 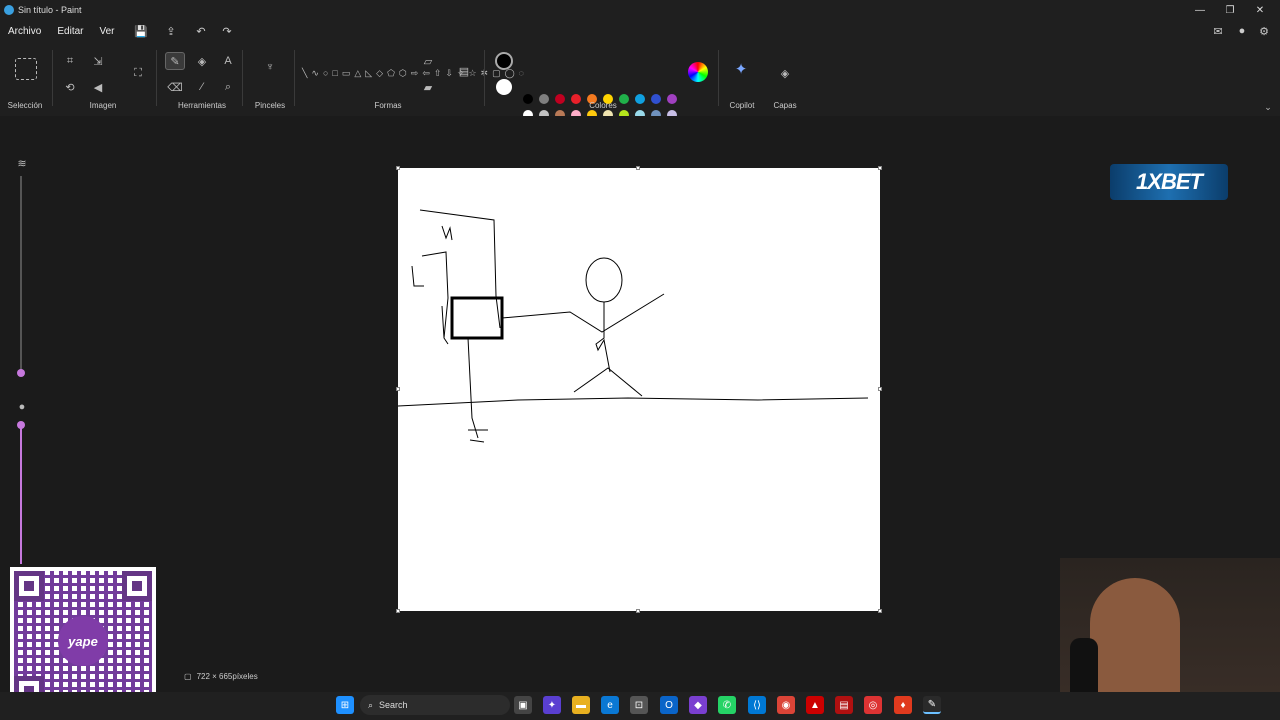 I want to click on select-rectangle-icon, so click(x=26, y=69).